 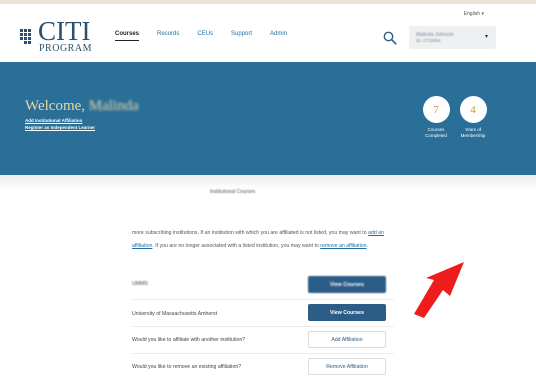 I want to click on banner-shadow, so click(x=268, y=182).